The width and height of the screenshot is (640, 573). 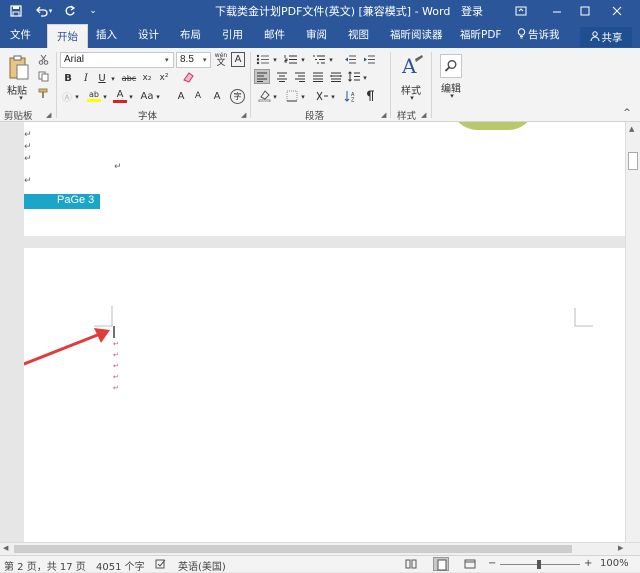 I want to click on tab-references: 引用, so click(x=232, y=34).